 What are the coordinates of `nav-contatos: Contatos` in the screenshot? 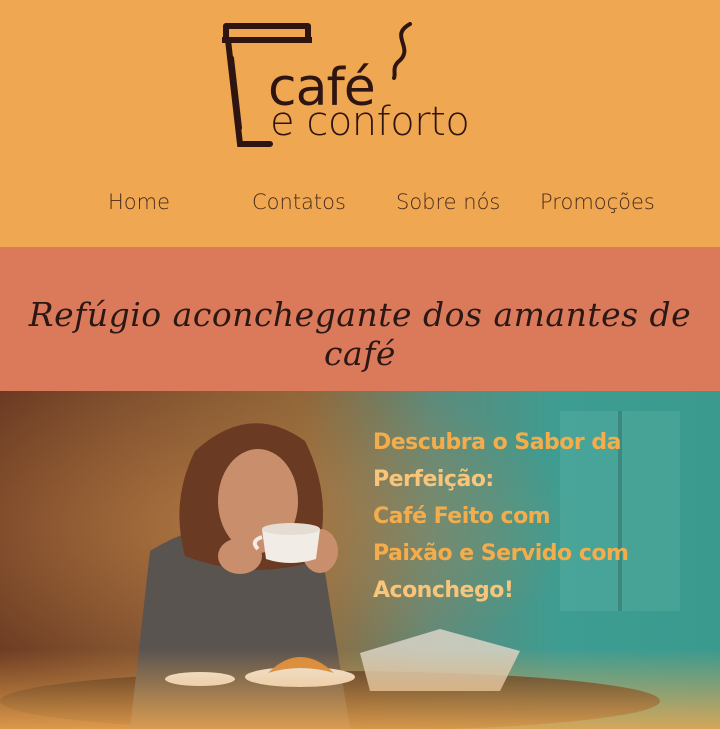 It's located at (299, 202).